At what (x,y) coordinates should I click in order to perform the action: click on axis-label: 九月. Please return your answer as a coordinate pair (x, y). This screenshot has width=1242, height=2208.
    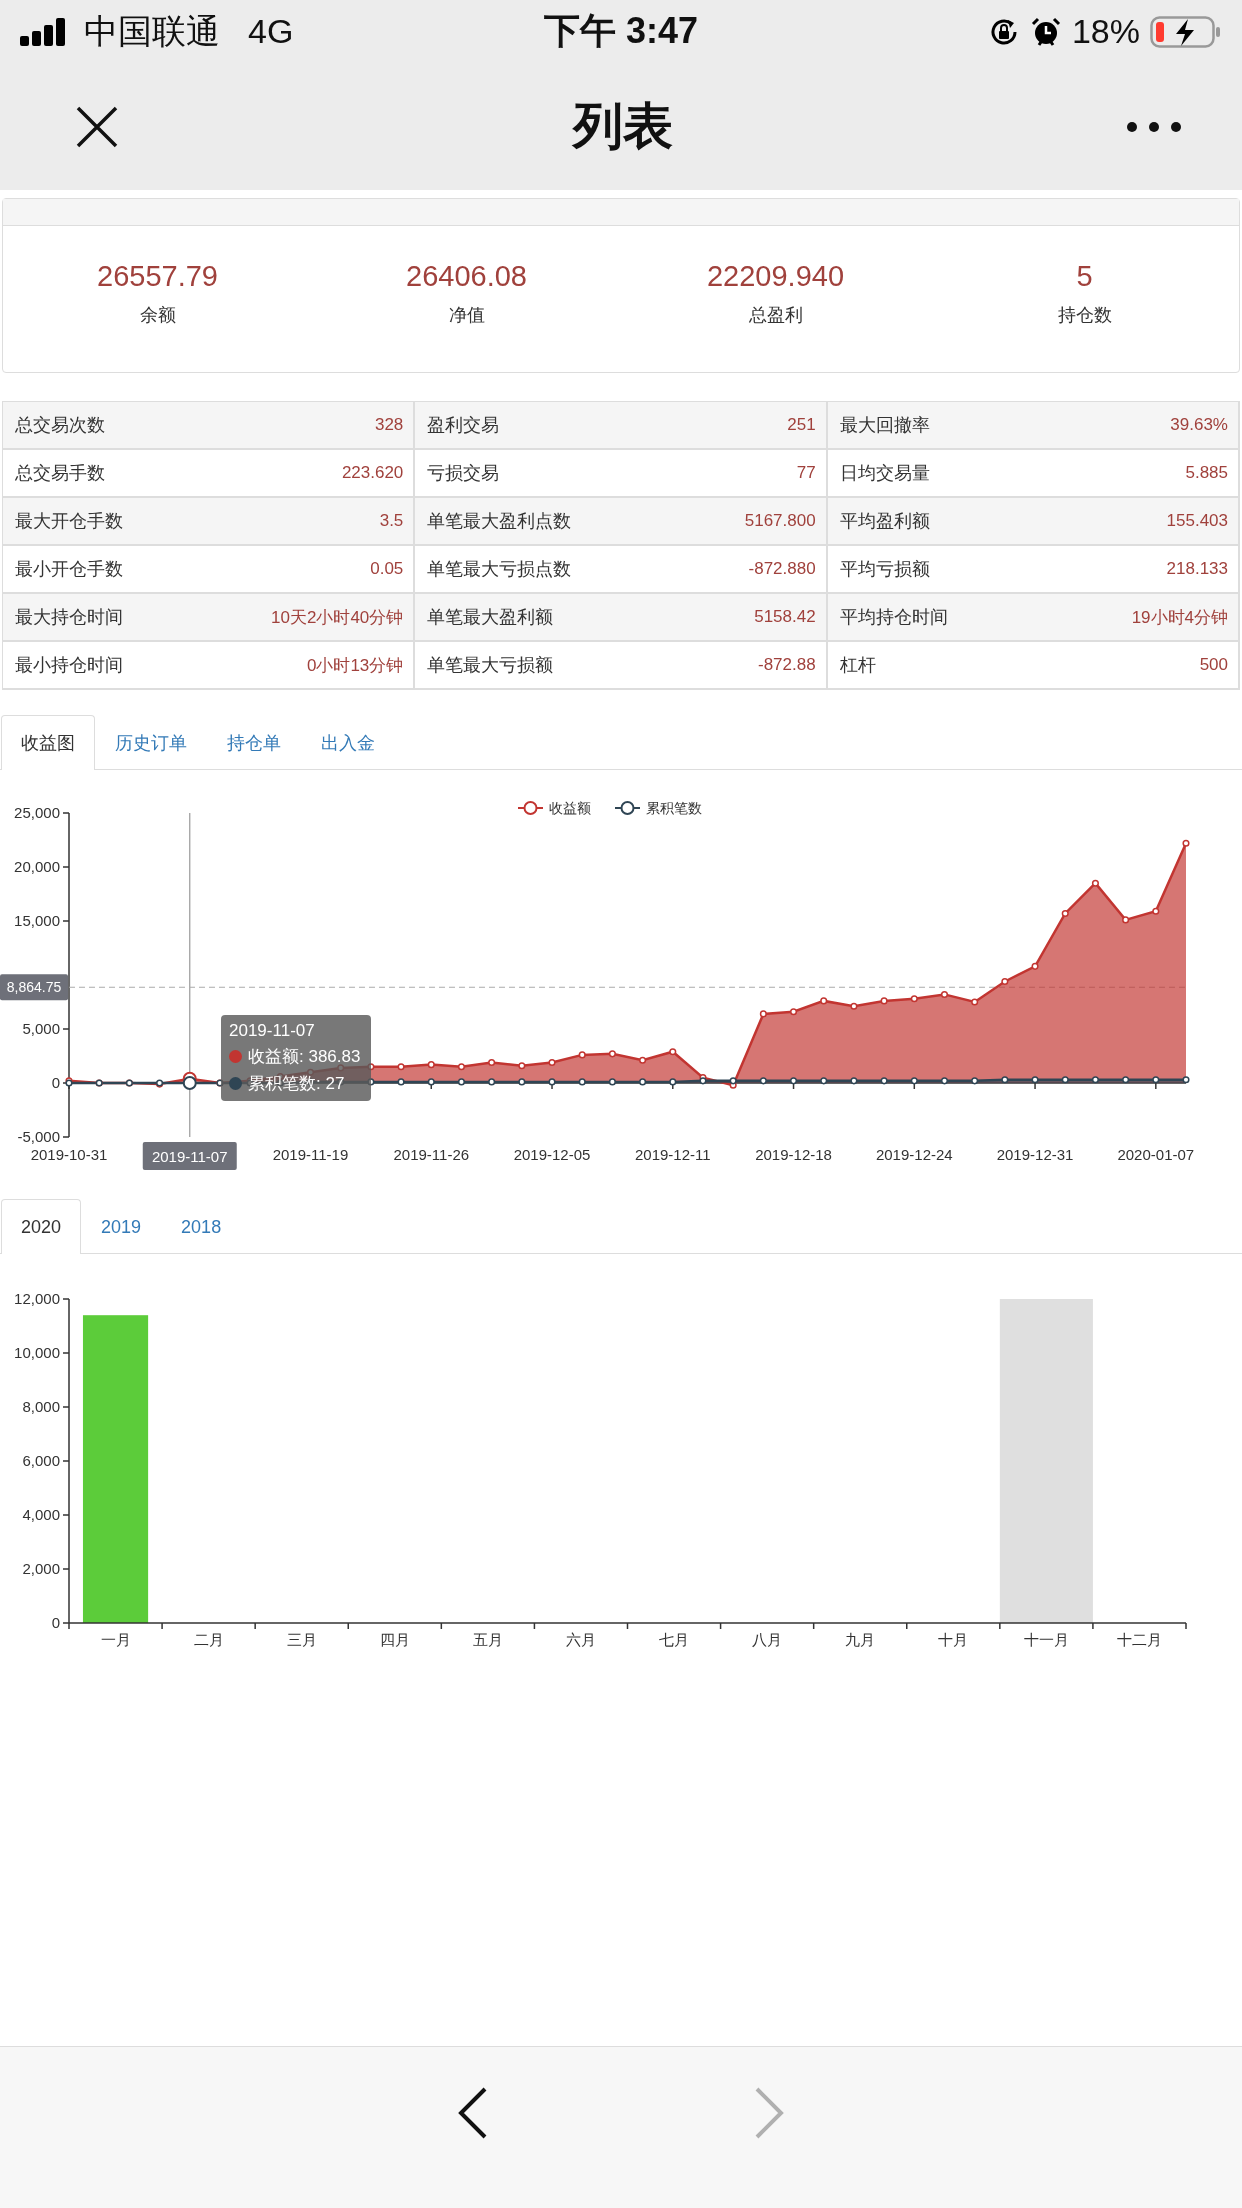
    Looking at the image, I should click on (860, 1639).